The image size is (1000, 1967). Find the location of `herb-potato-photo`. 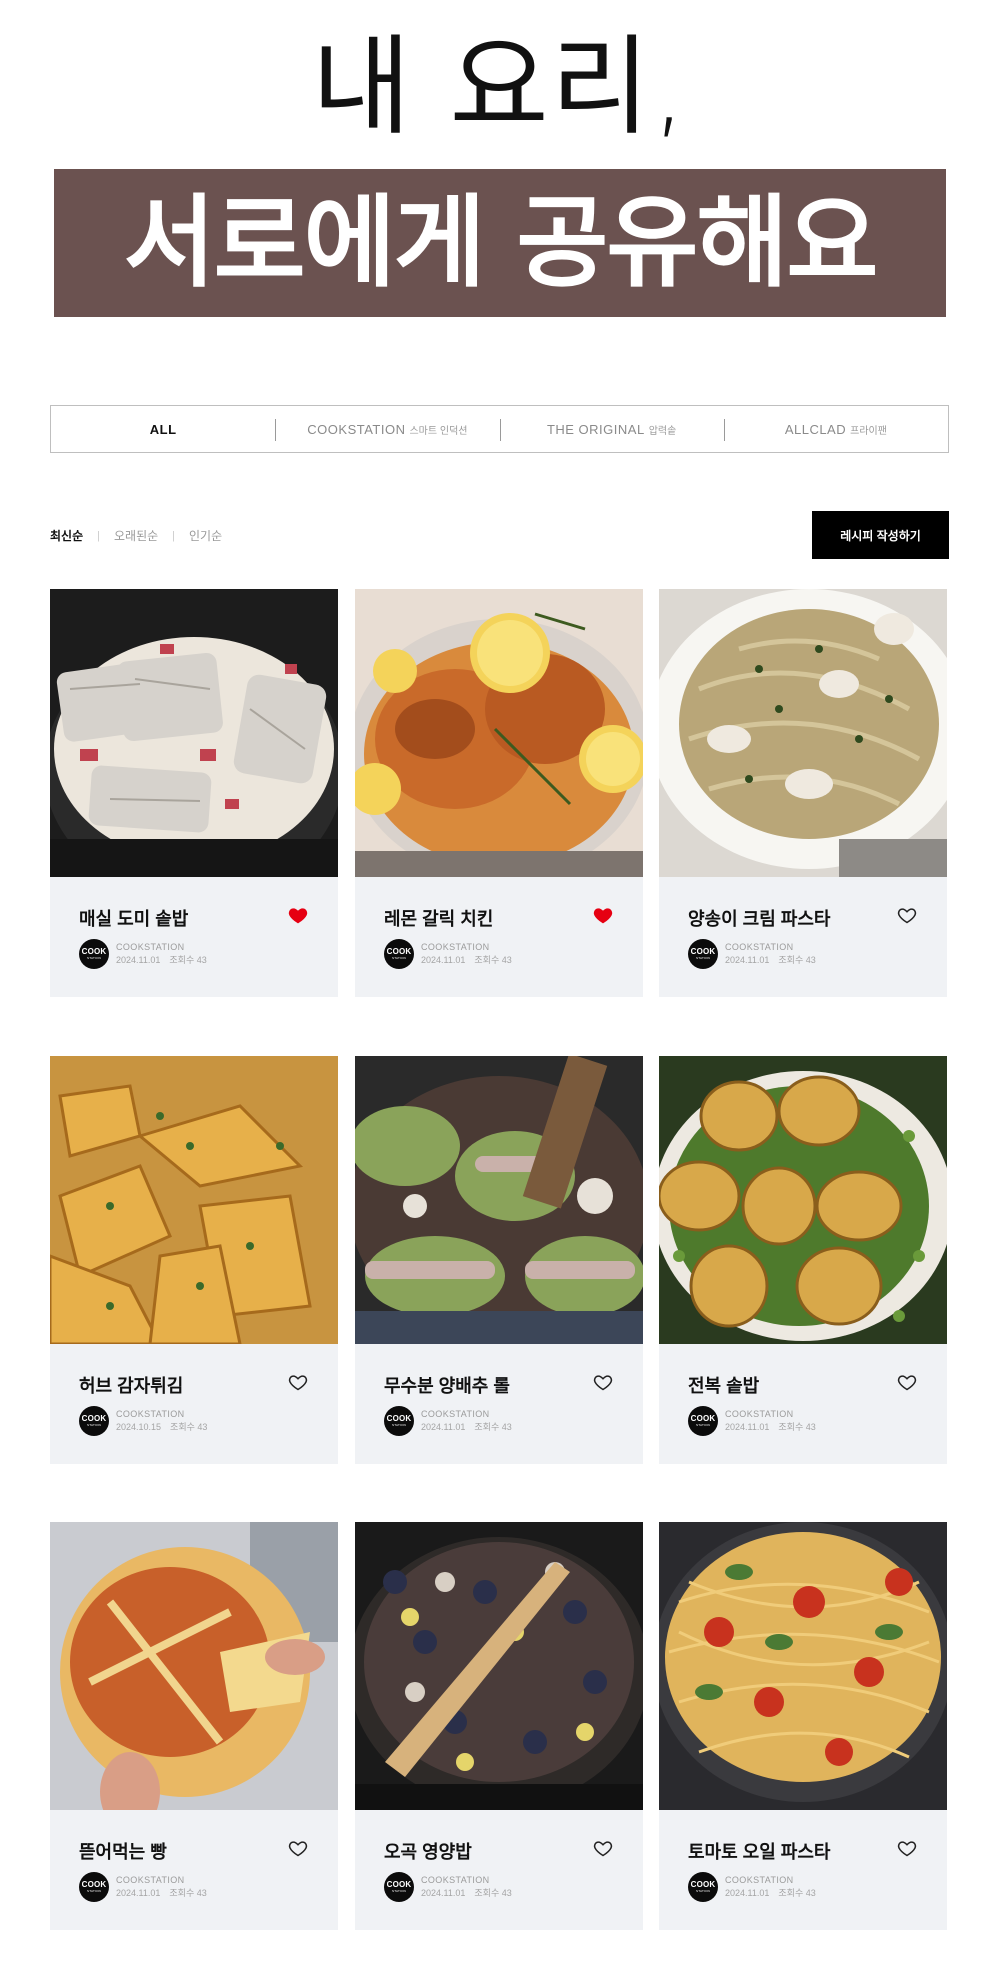

herb-potato-photo is located at coordinates (194, 1200).